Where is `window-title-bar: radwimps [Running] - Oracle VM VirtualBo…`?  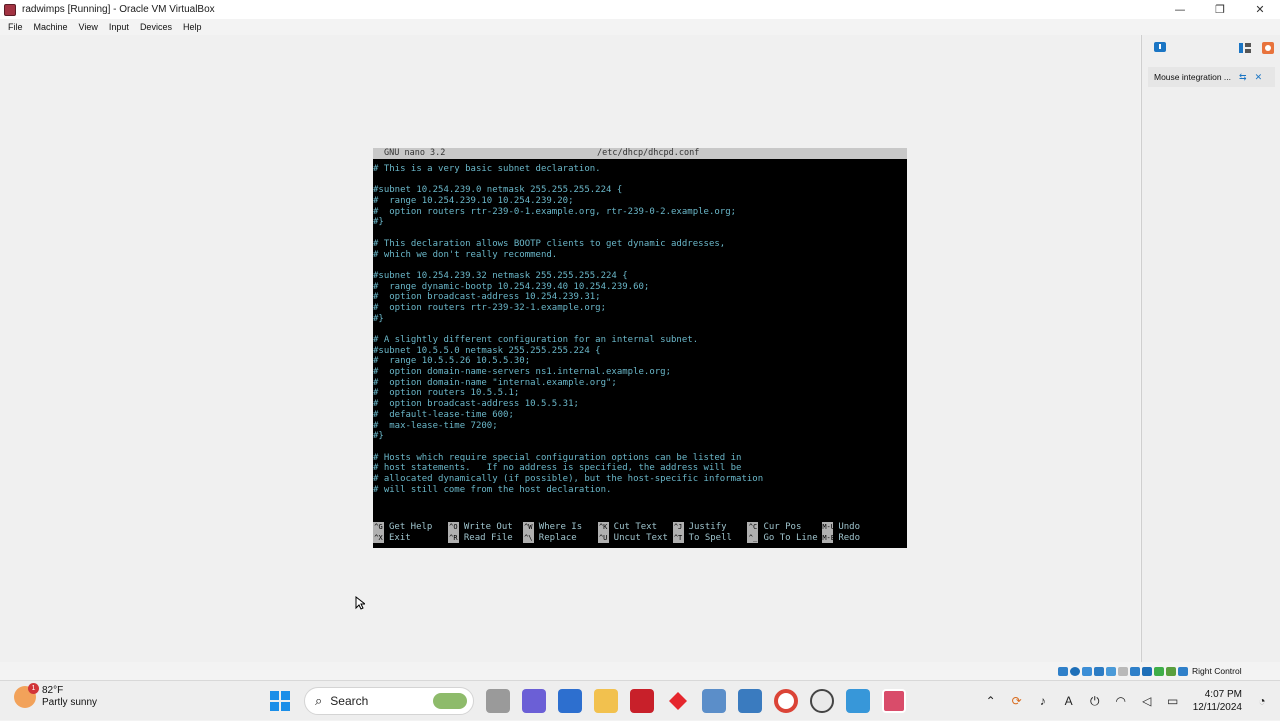 window-title-bar: radwimps [Running] - Oracle VM VirtualBo… is located at coordinates (640, 9).